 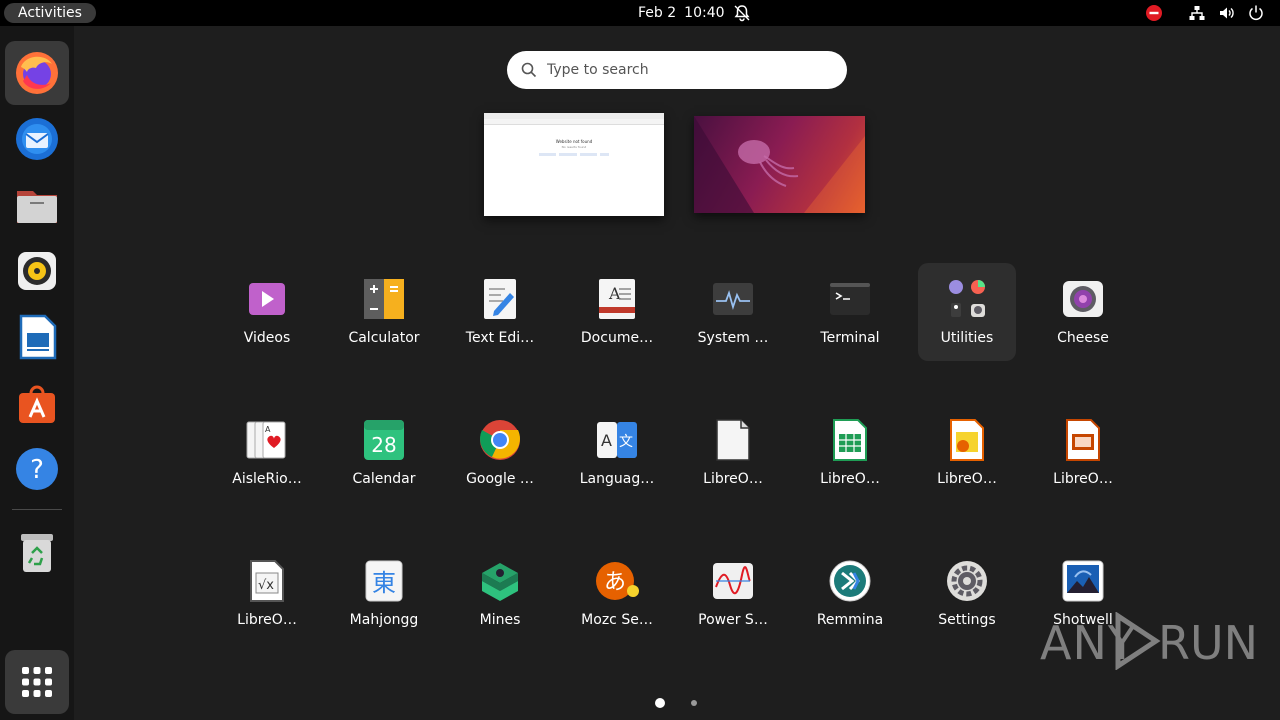 I want to click on app-tile-terminal: Terminal, so click(x=850, y=312).